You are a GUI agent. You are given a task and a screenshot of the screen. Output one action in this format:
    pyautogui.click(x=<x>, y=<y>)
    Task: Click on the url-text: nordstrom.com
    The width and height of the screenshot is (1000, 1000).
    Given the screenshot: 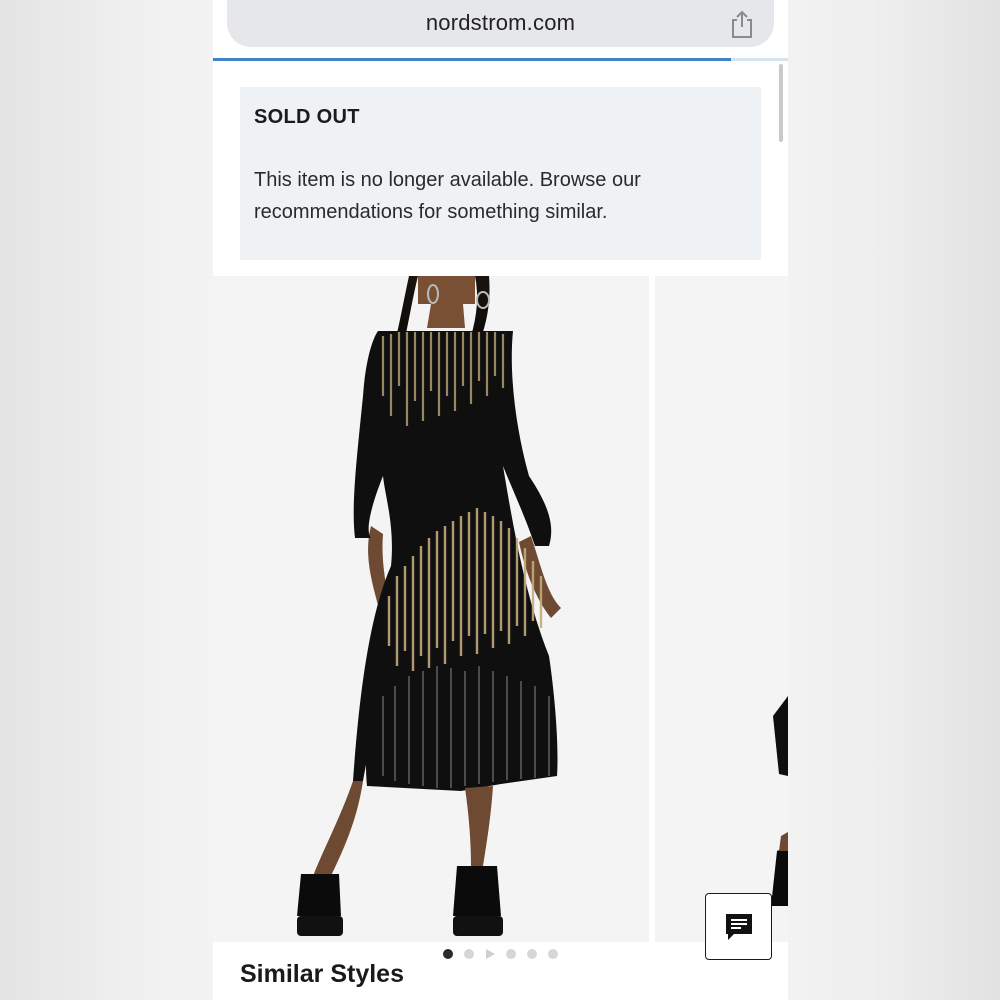 What is the action you would take?
    pyautogui.click(x=500, y=23)
    